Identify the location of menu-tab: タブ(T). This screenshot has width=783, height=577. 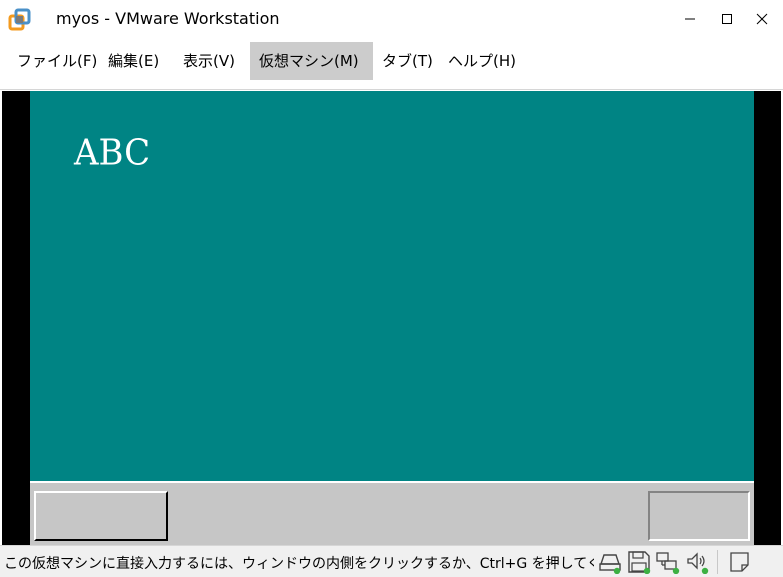
(407, 61).